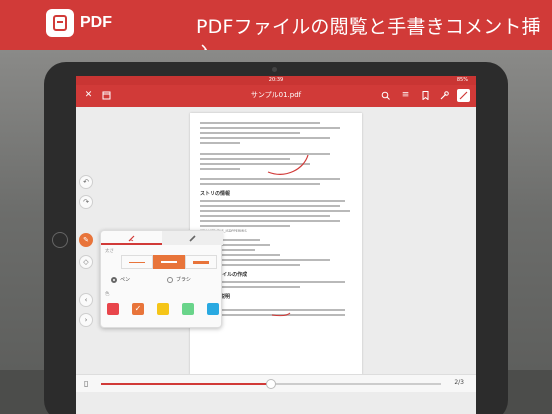  What do you see at coordinates (114, 279) in the screenshot?
I see `pen-radio` at bounding box center [114, 279].